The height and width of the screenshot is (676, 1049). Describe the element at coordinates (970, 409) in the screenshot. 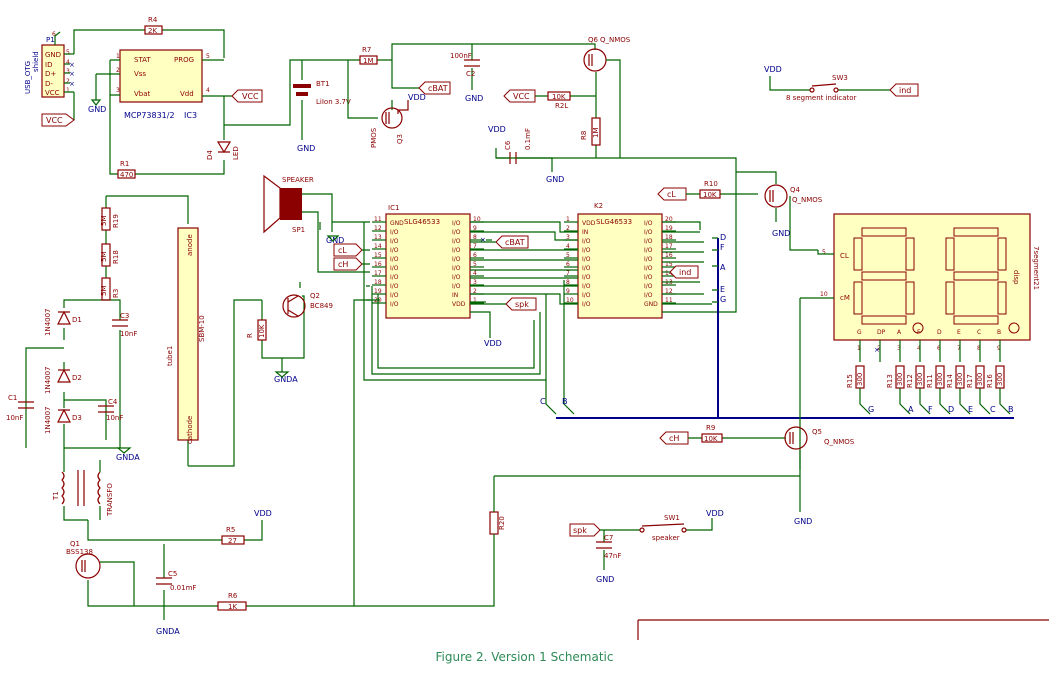

I see `bus-bottom-label: E` at that location.